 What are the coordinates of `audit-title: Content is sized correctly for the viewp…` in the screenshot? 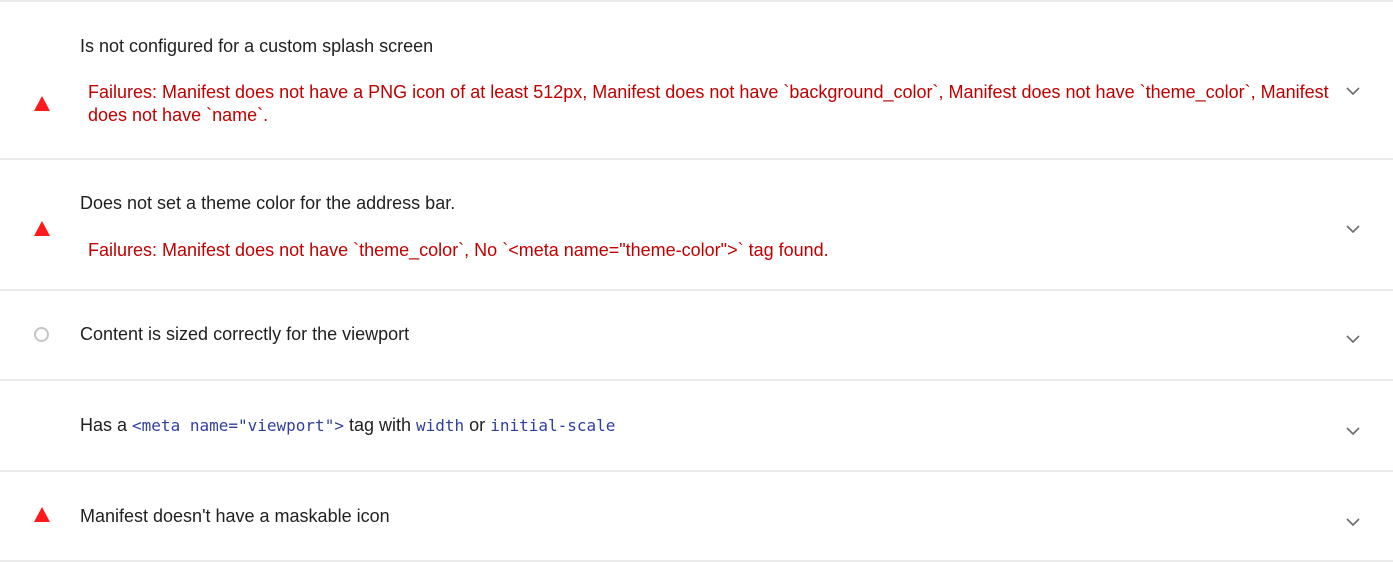 It's located at (245, 334).